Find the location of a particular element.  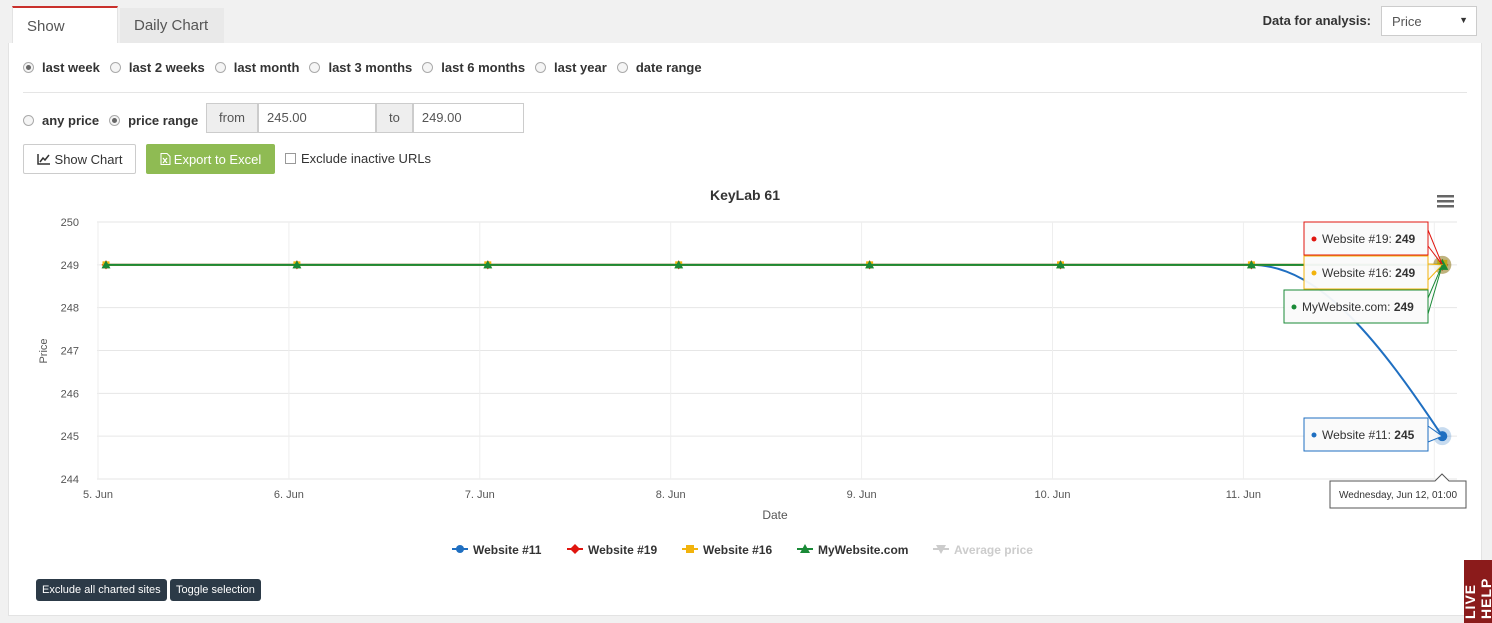

y-tick-label: 249 is located at coordinates (70, 266).